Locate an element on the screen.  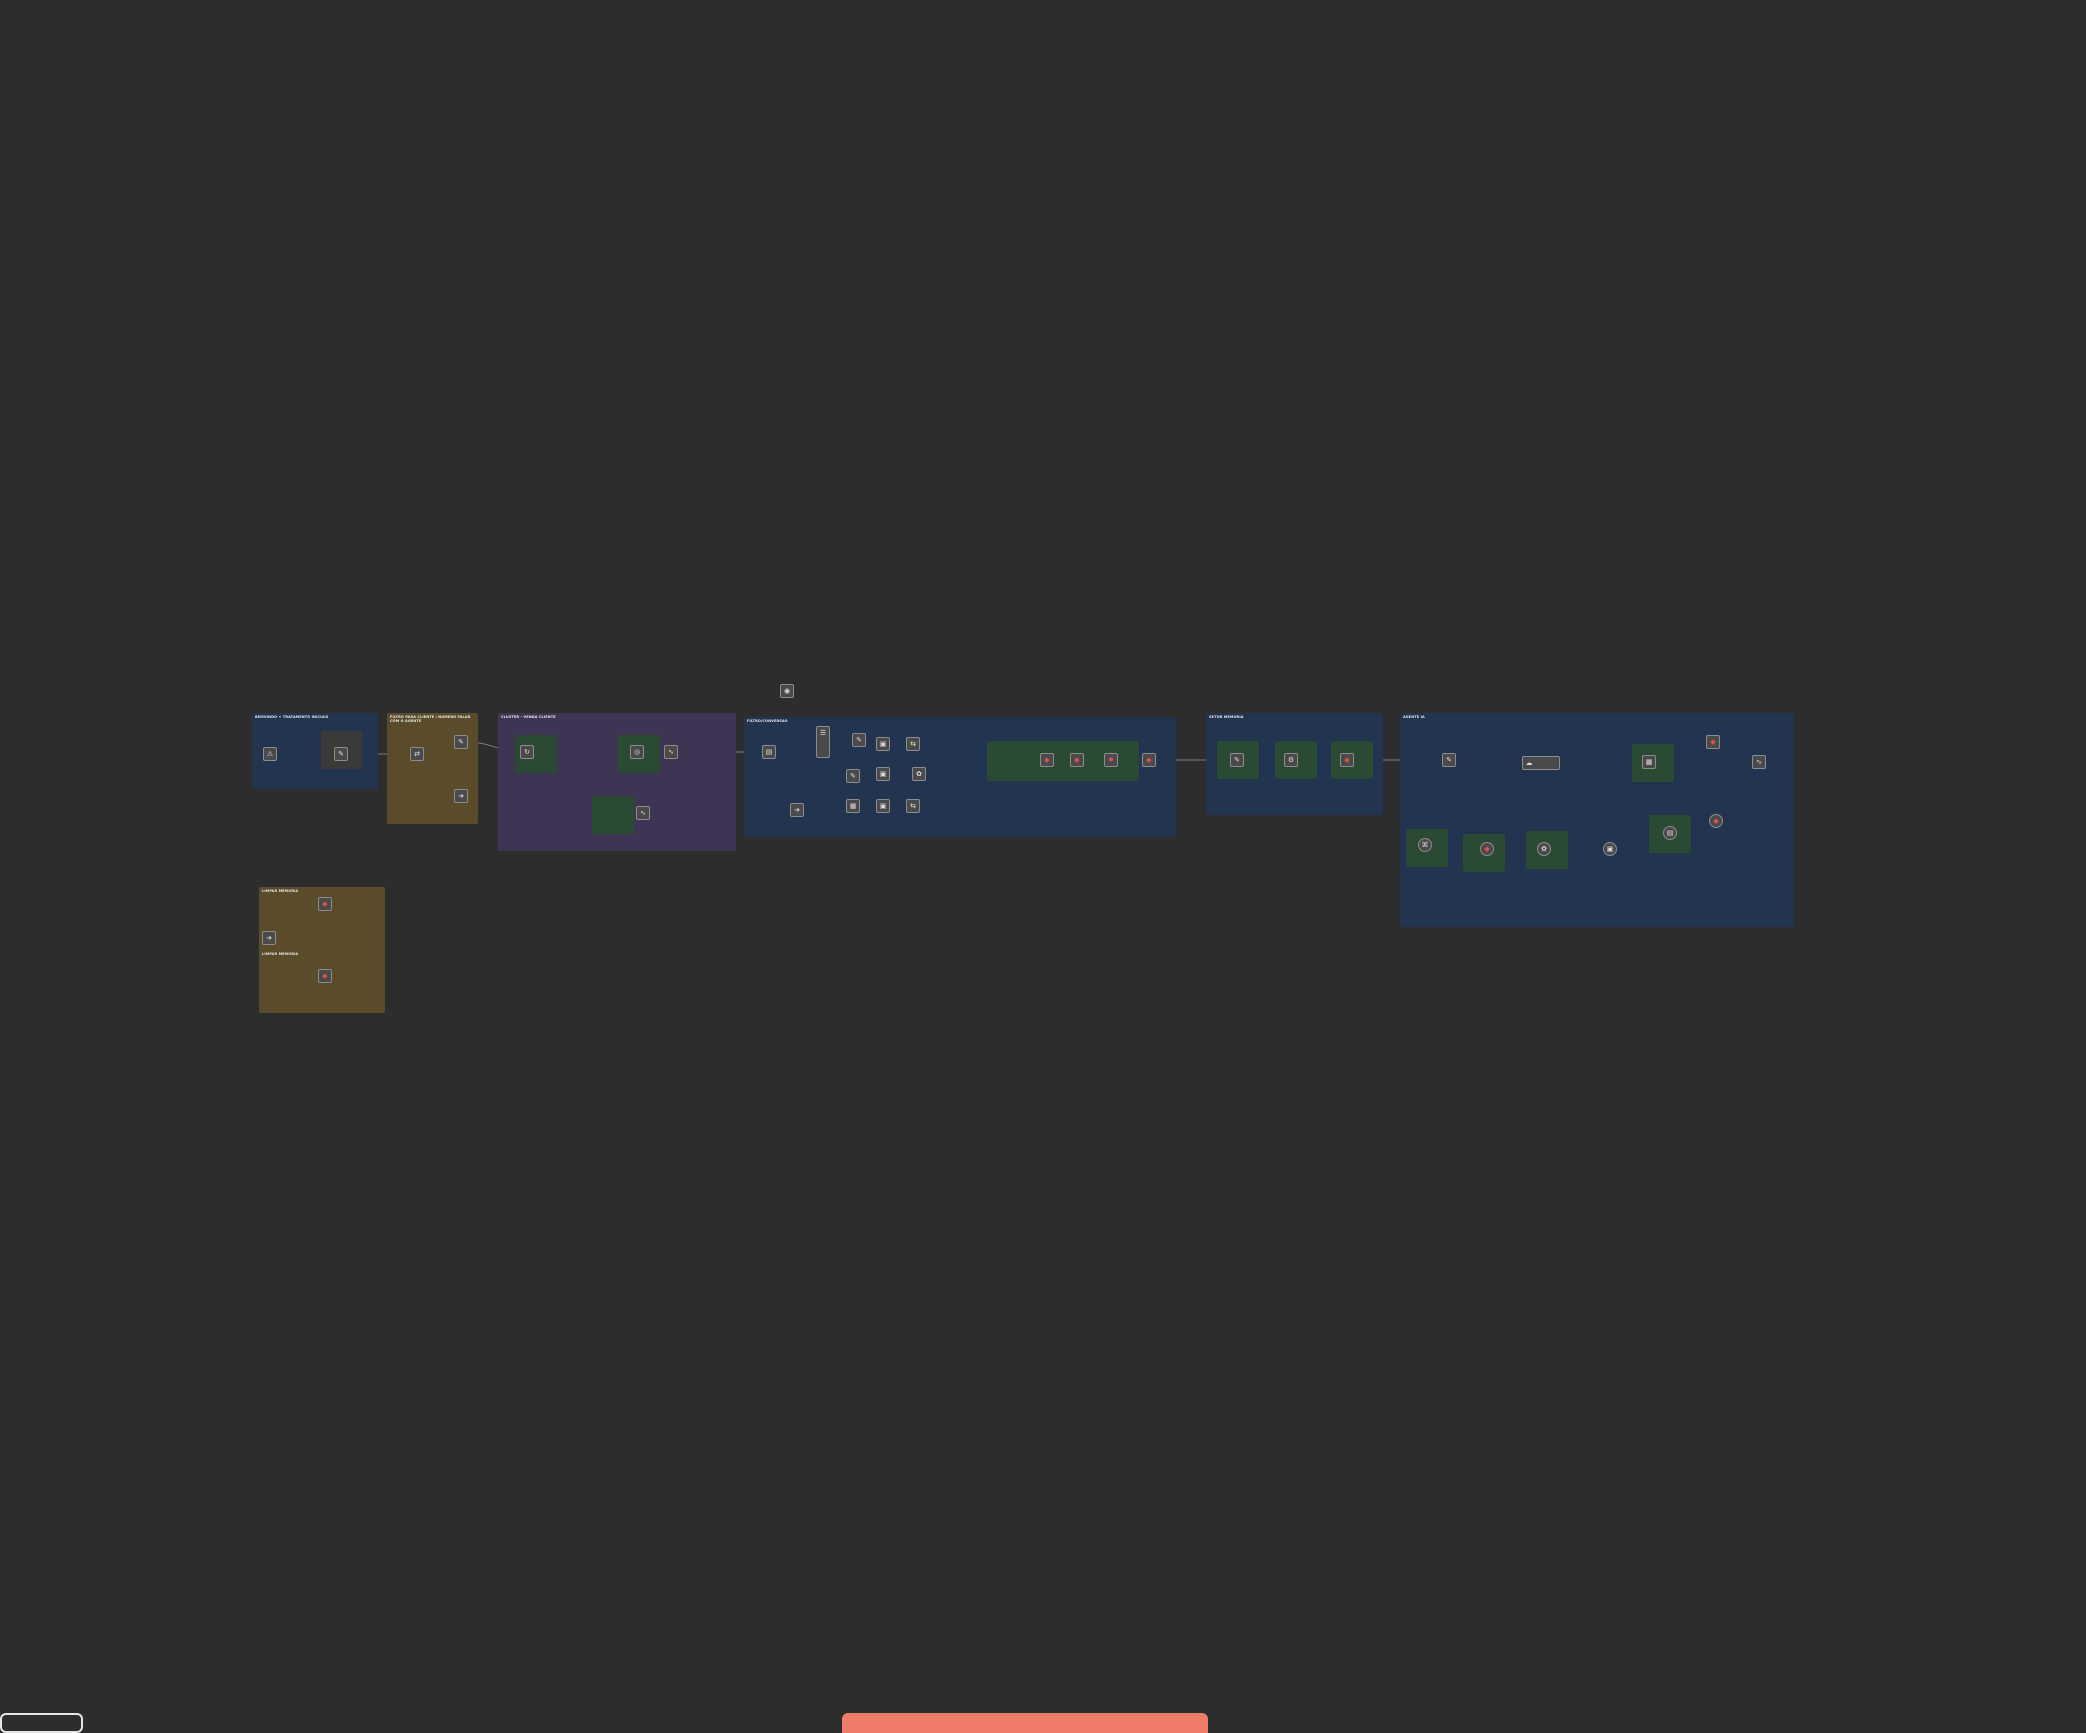
webhook-node: ⚠ is located at coordinates (270, 754).